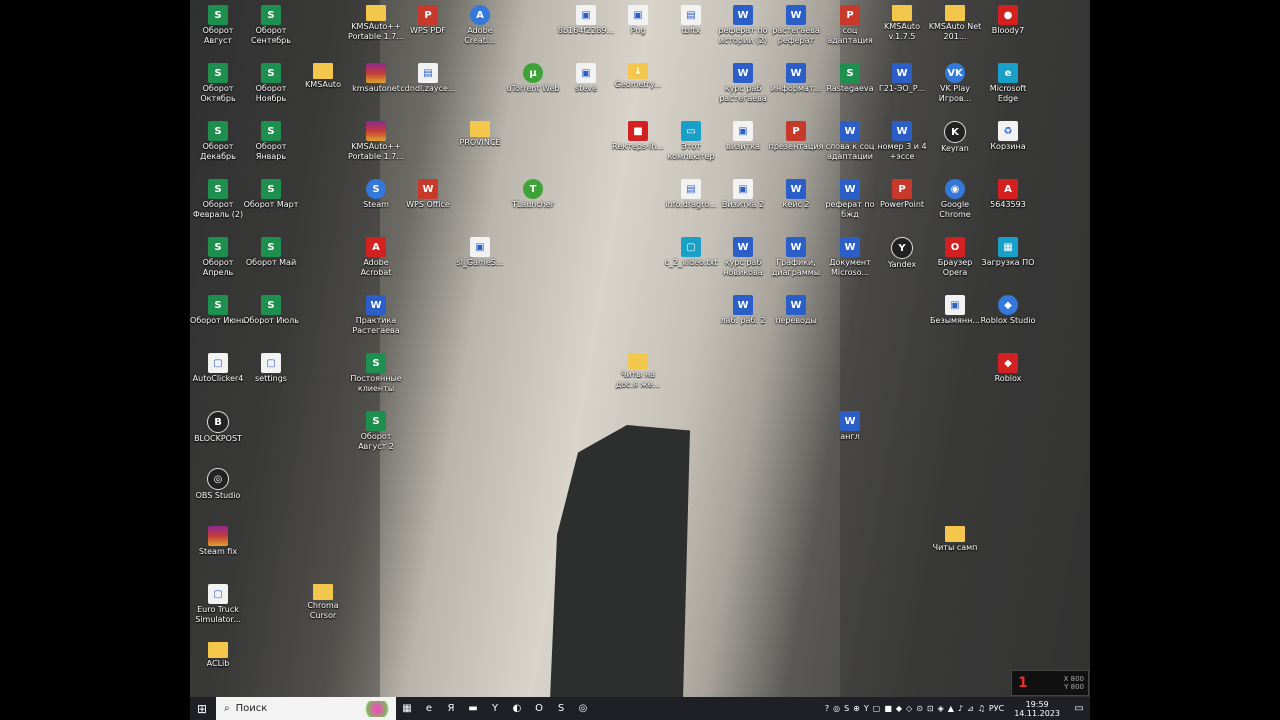 This screenshot has height=720, width=1280. Describe the element at coordinates (955, 257) in the screenshot. I see `desktop-icon: O Браузер Opera` at that location.